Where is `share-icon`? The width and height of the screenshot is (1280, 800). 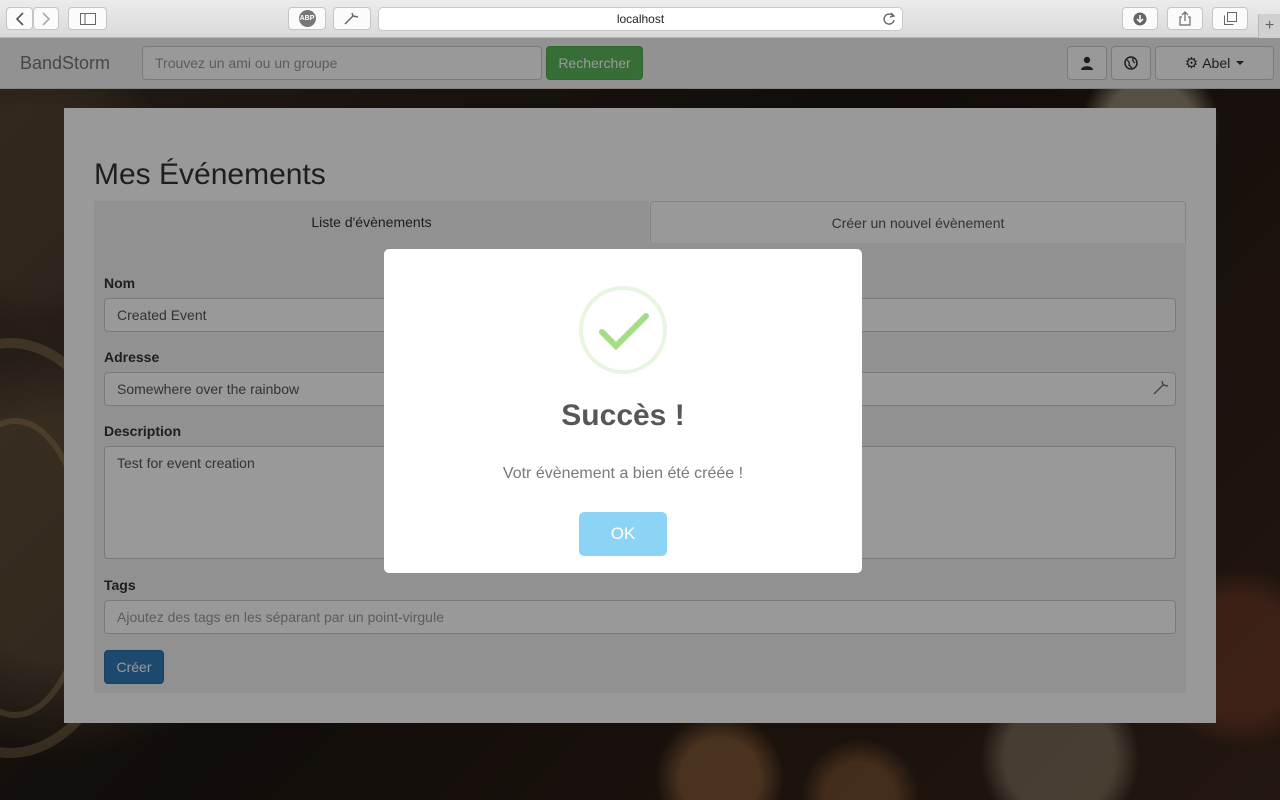 share-icon is located at coordinates (1185, 18).